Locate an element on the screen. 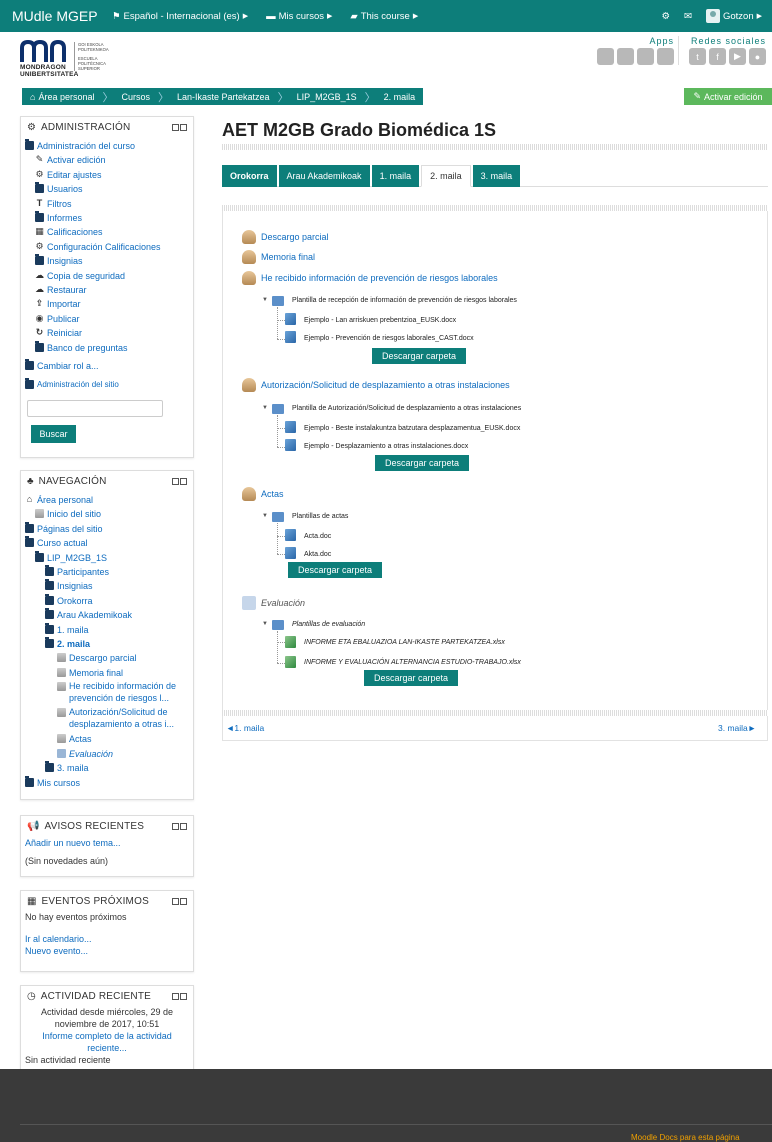 This screenshot has width=772, height=1142. nav-section: Arau Akademikoak is located at coordinates (107, 615).